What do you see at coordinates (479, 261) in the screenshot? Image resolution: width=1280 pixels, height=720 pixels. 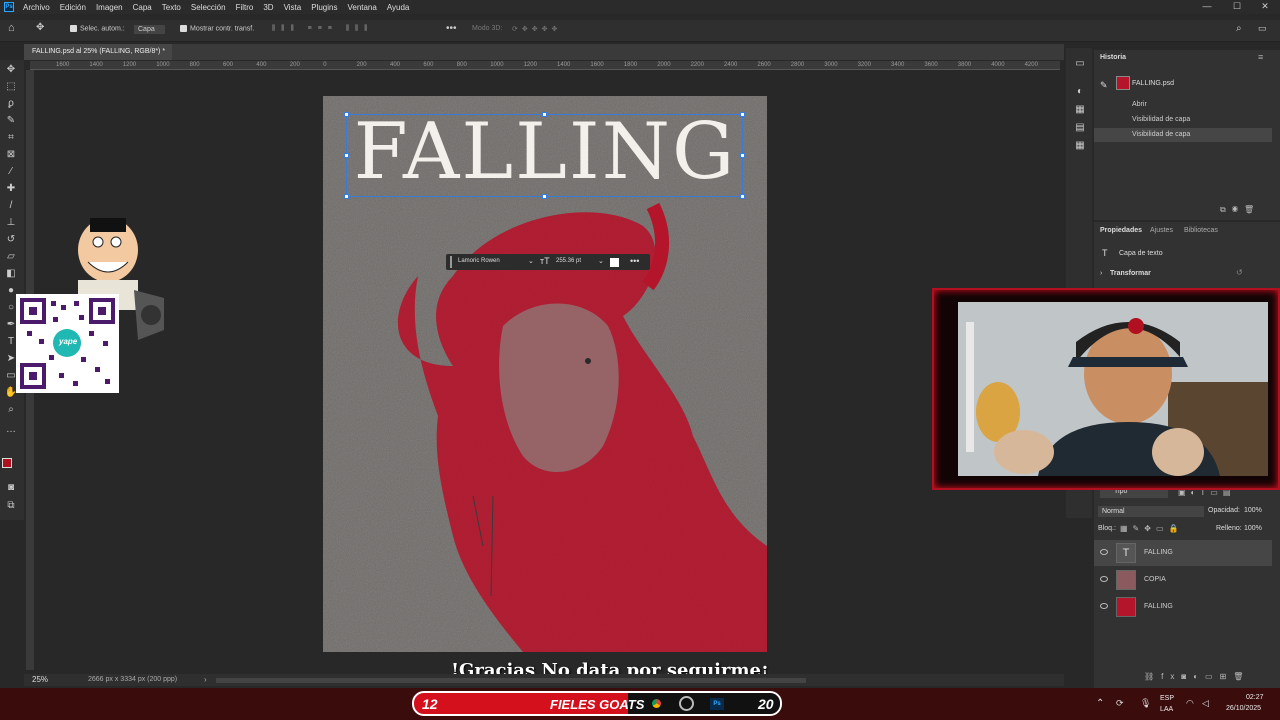 I see `font-family-dropdown: Lamoric Rowen` at bounding box center [479, 261].